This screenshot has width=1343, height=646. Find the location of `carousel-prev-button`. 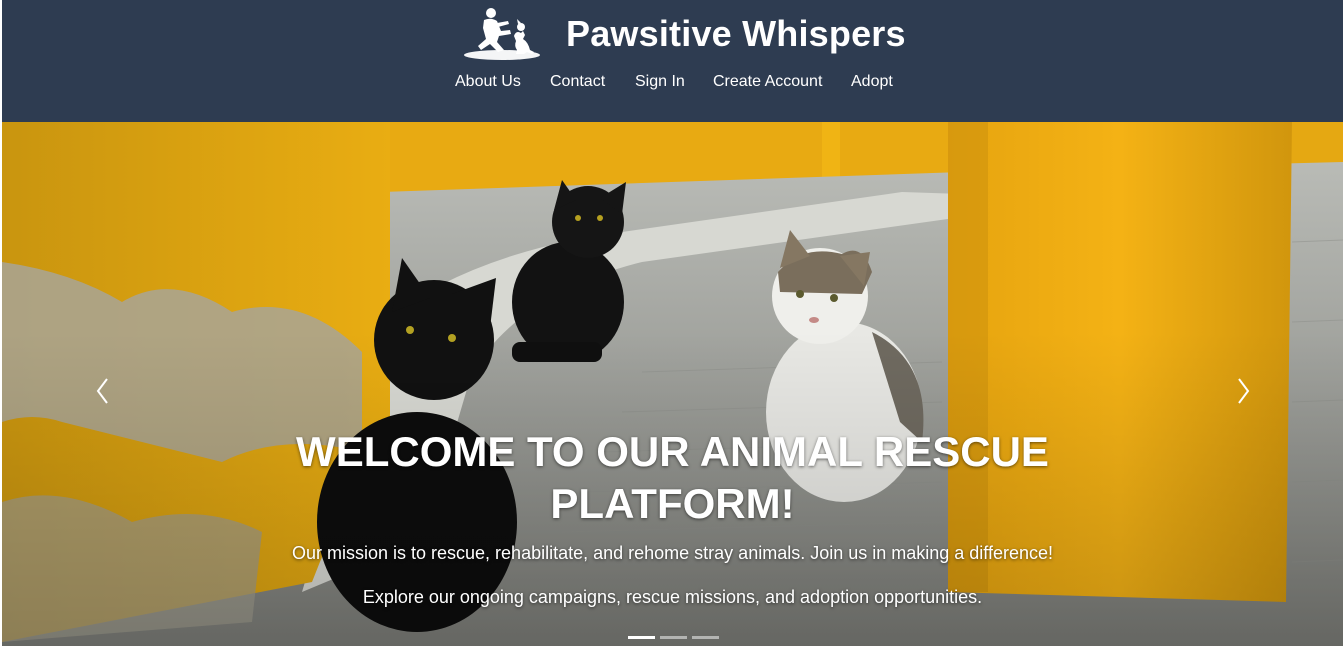

carousel-prev-button is located at coordinates (103, 391).